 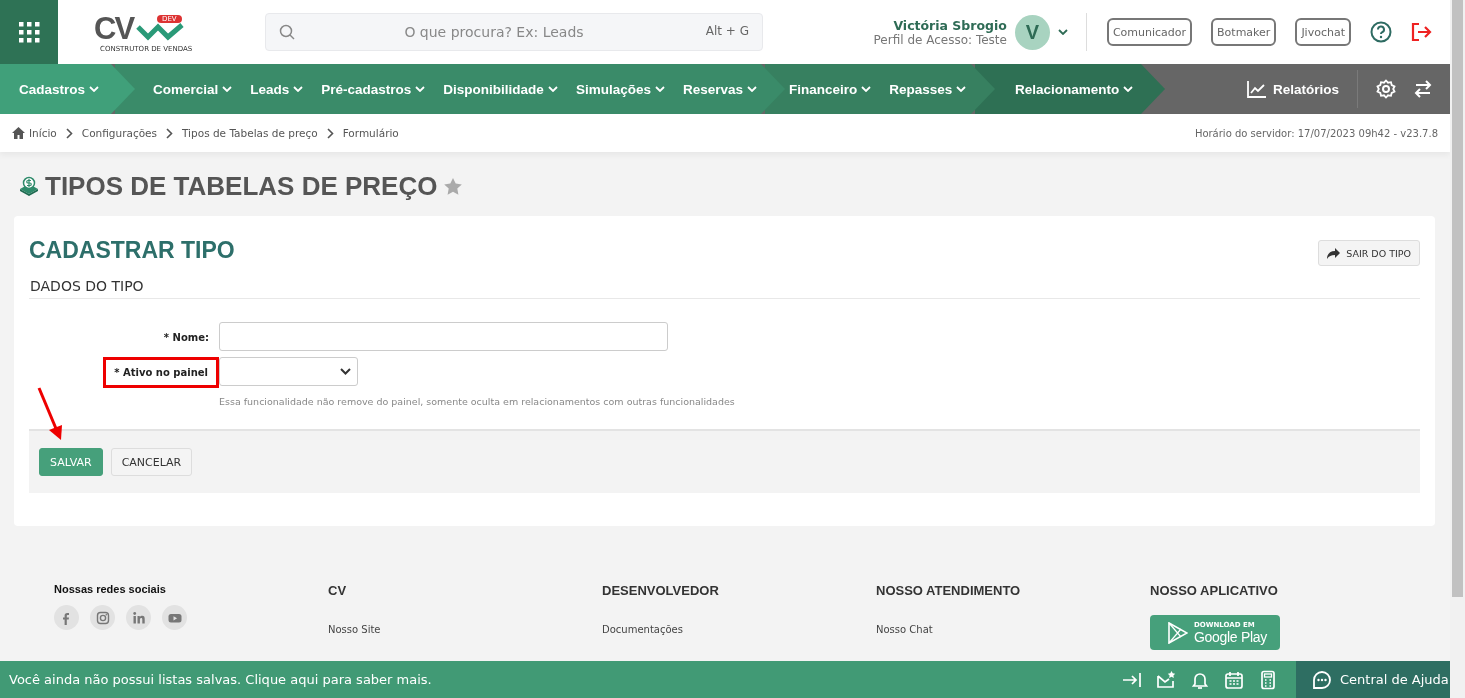 What do you see at coordinates (477, 401) in the screenshot?
I see `help-text: Essa funcionalidade não remove do painel, somente oculta em relacionamentos com outras funcionalidades` at bounding box center [477, 401].